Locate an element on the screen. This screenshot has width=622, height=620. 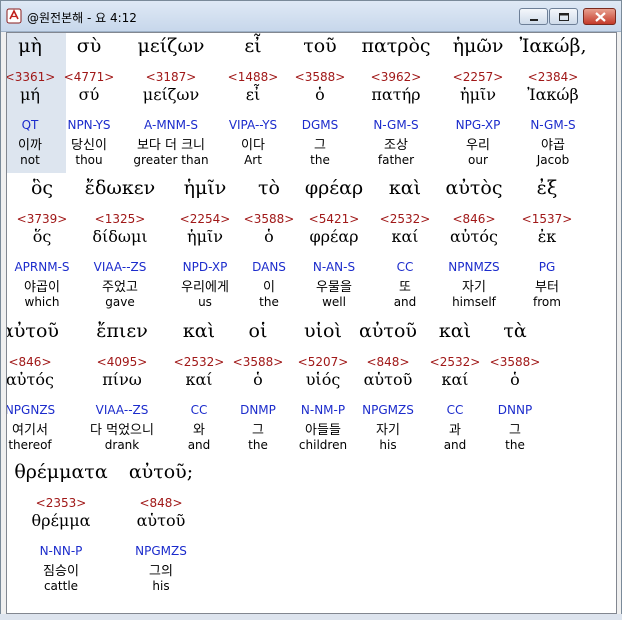
window-bottom-edge is located at coordinates (311, 617).